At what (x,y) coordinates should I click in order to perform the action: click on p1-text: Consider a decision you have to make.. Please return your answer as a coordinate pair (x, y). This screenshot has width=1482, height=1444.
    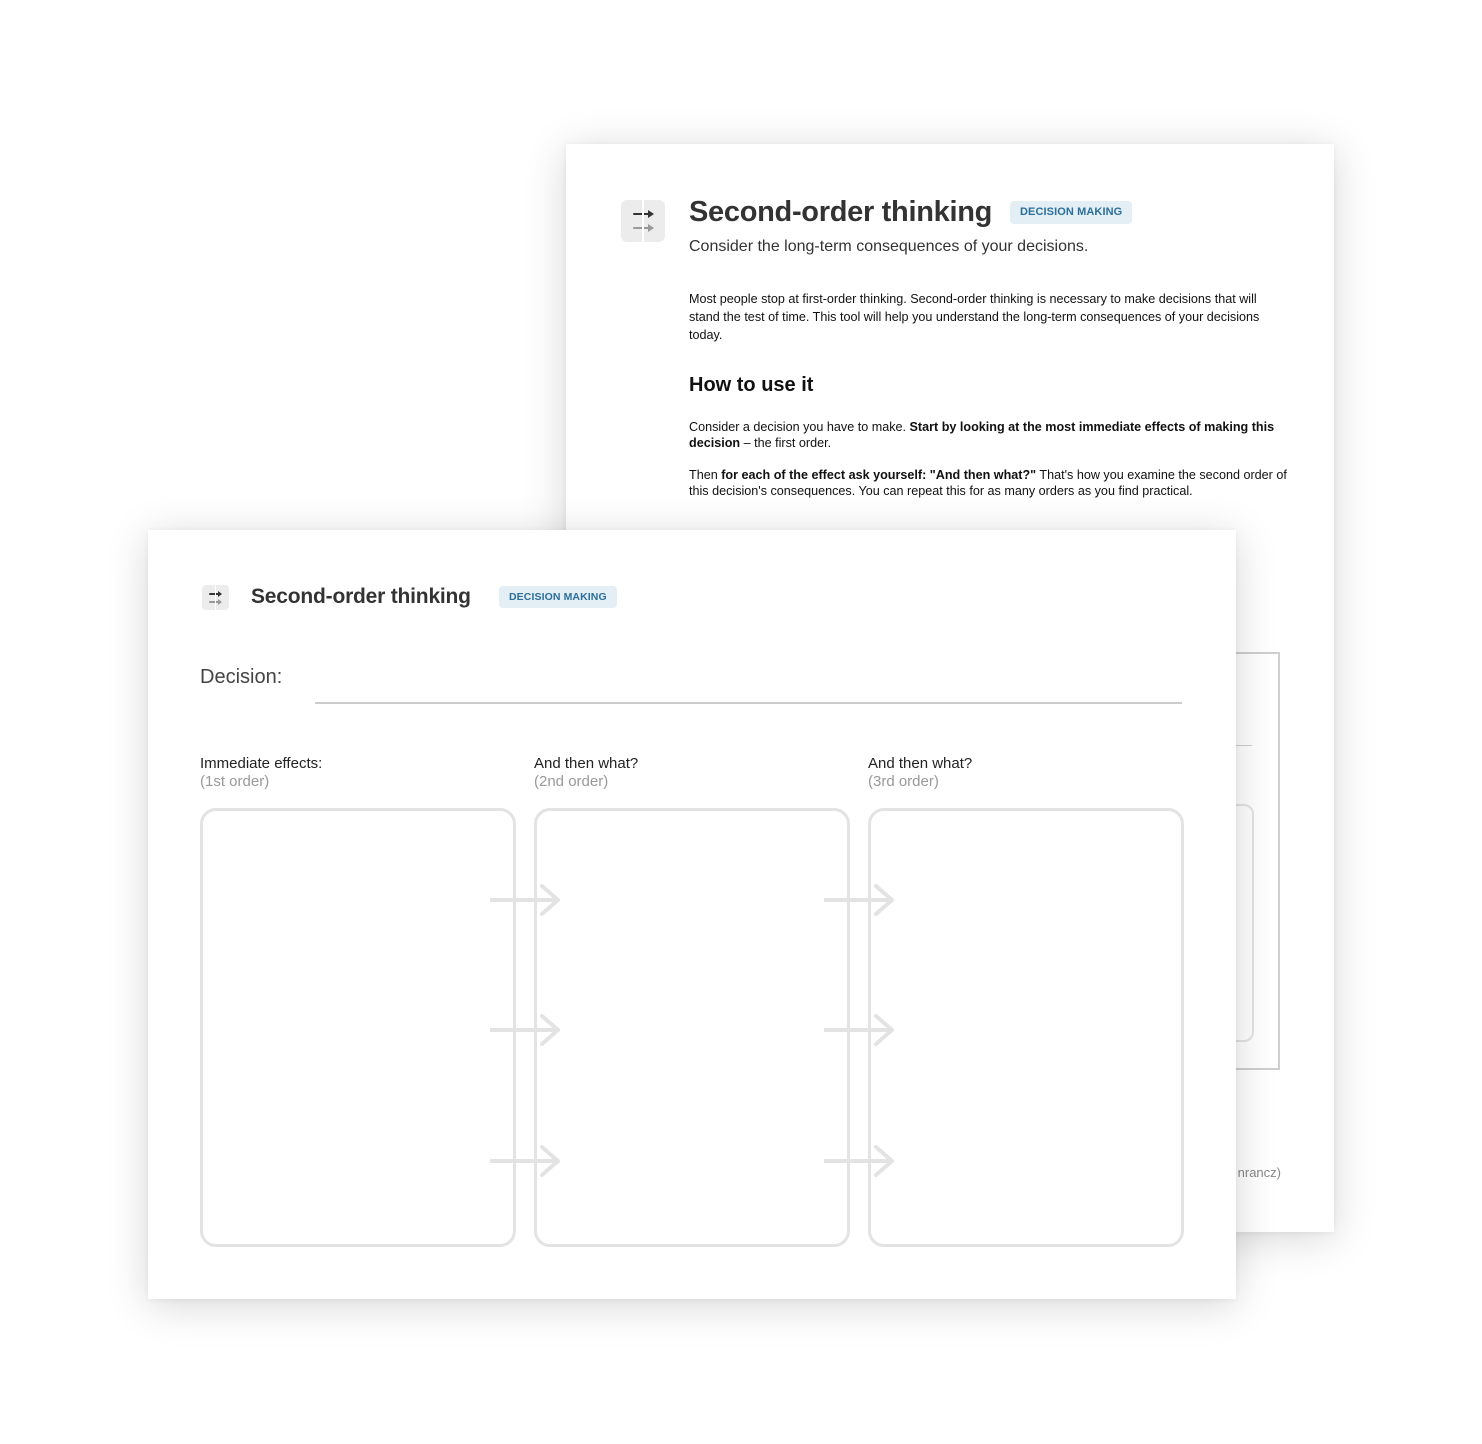
    Looking at the image, I should click on (799, 427).